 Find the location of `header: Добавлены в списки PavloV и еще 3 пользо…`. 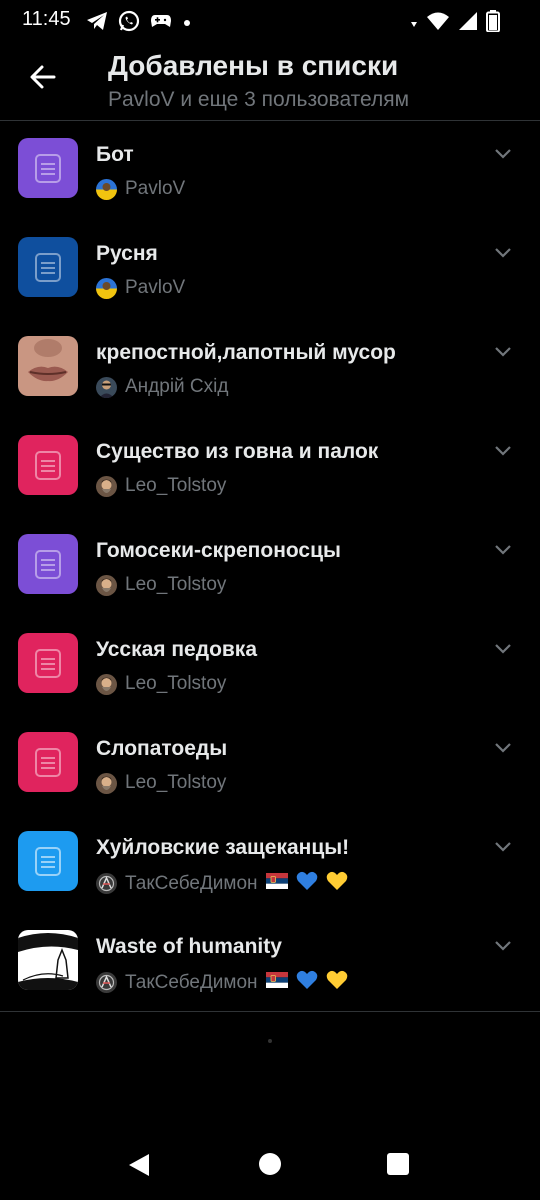

header: Добавлены в списки PavloV и еще 3 пользо… is located at coordinates (270, 81).